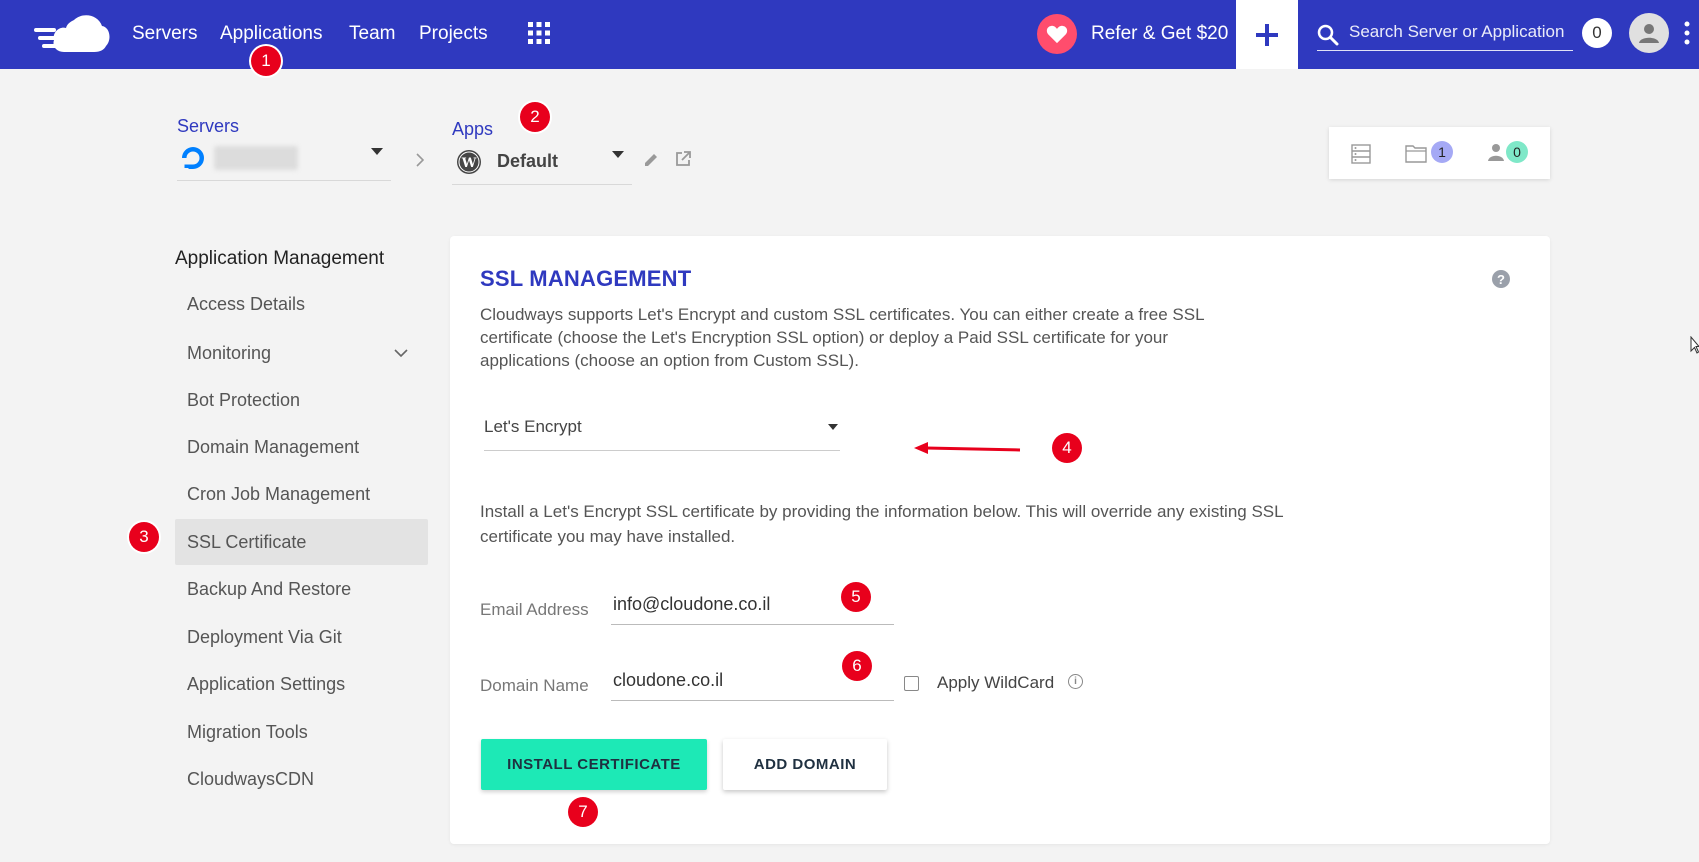  Describe the element at coordinates (164, 34) in the screenshot. I see `nav-servers: Servers` at that location.